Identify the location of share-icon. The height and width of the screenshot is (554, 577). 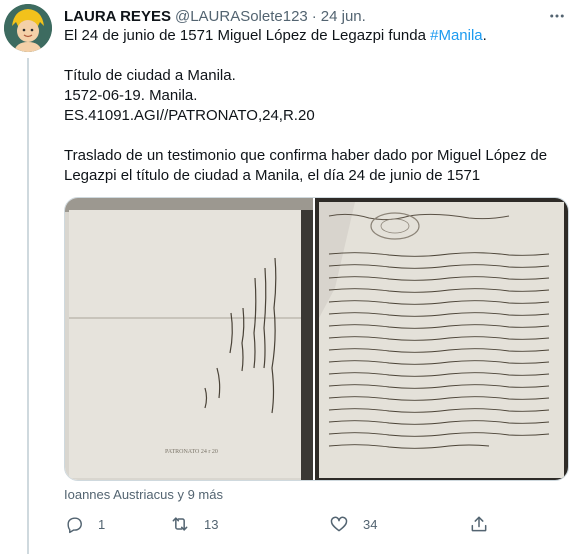
(479, 524).